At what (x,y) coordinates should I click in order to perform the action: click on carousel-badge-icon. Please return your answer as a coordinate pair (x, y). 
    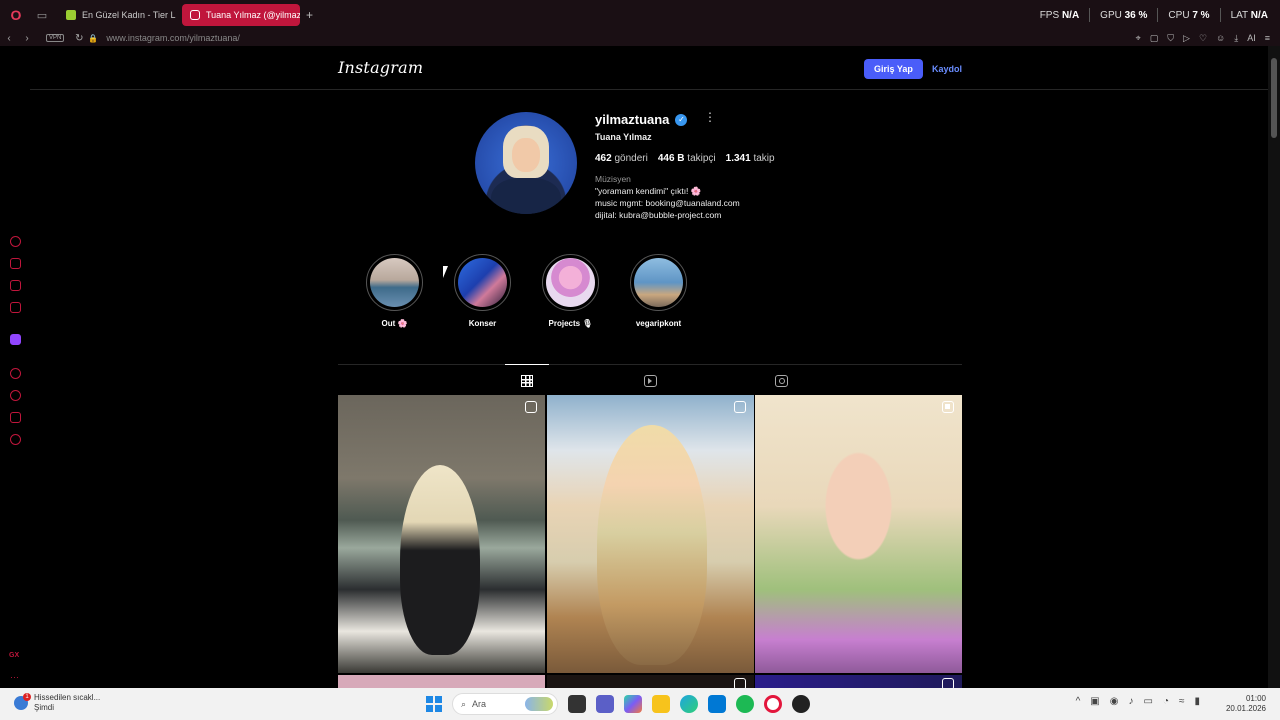
    Looking at the image, I should click on (948, 407).